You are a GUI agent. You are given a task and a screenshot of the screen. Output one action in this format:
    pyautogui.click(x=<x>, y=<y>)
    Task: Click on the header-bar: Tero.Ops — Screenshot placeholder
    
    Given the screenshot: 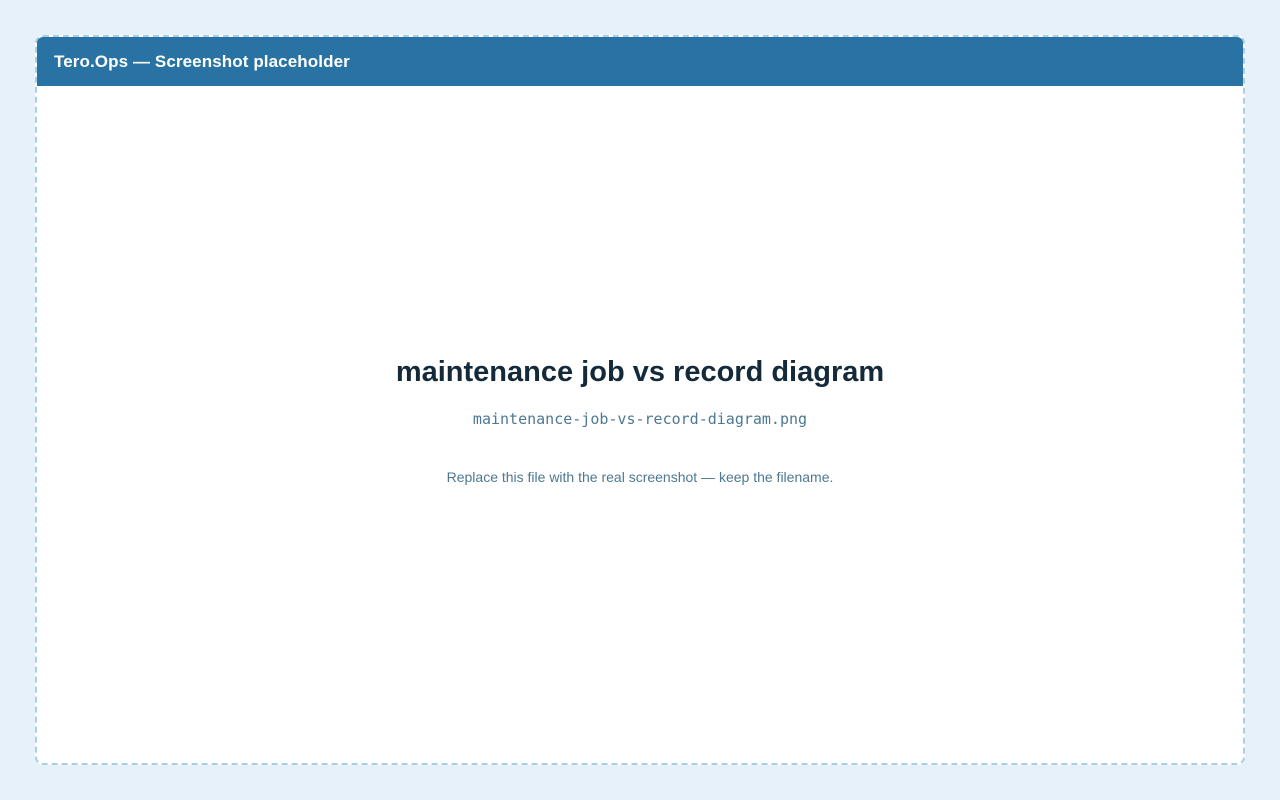 What is the action you would take?
    pyautogui.click(x=640, y=61)
    